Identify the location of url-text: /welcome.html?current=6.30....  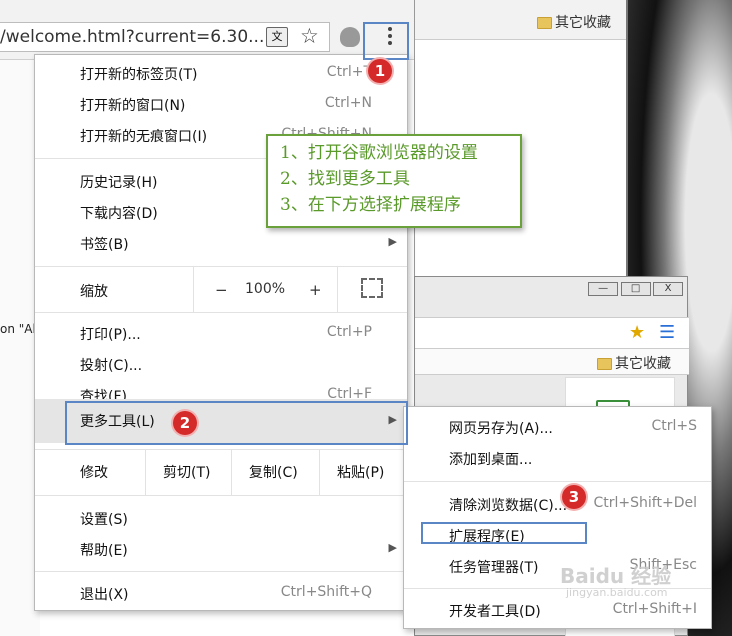
(132, 37).